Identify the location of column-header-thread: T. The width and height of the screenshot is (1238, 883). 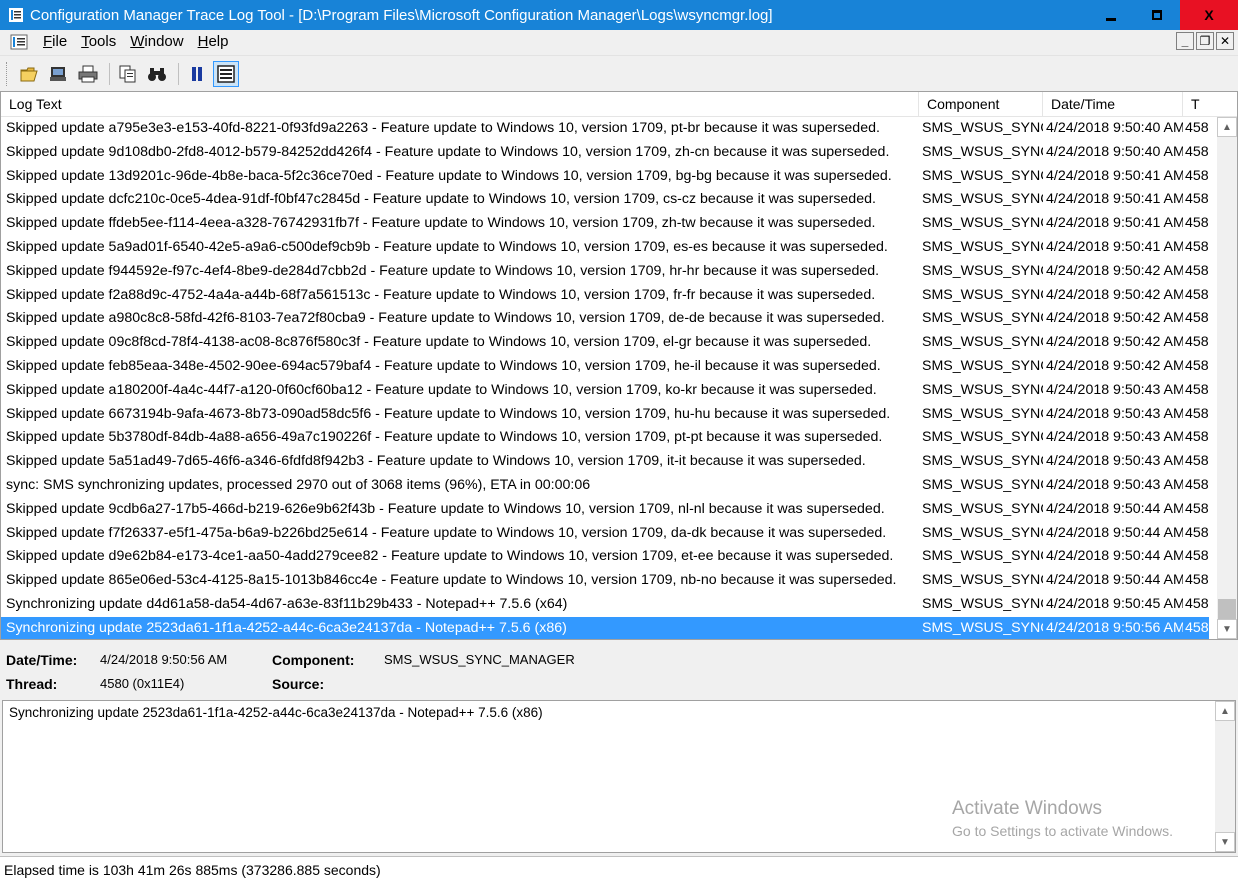
(1210, 104).